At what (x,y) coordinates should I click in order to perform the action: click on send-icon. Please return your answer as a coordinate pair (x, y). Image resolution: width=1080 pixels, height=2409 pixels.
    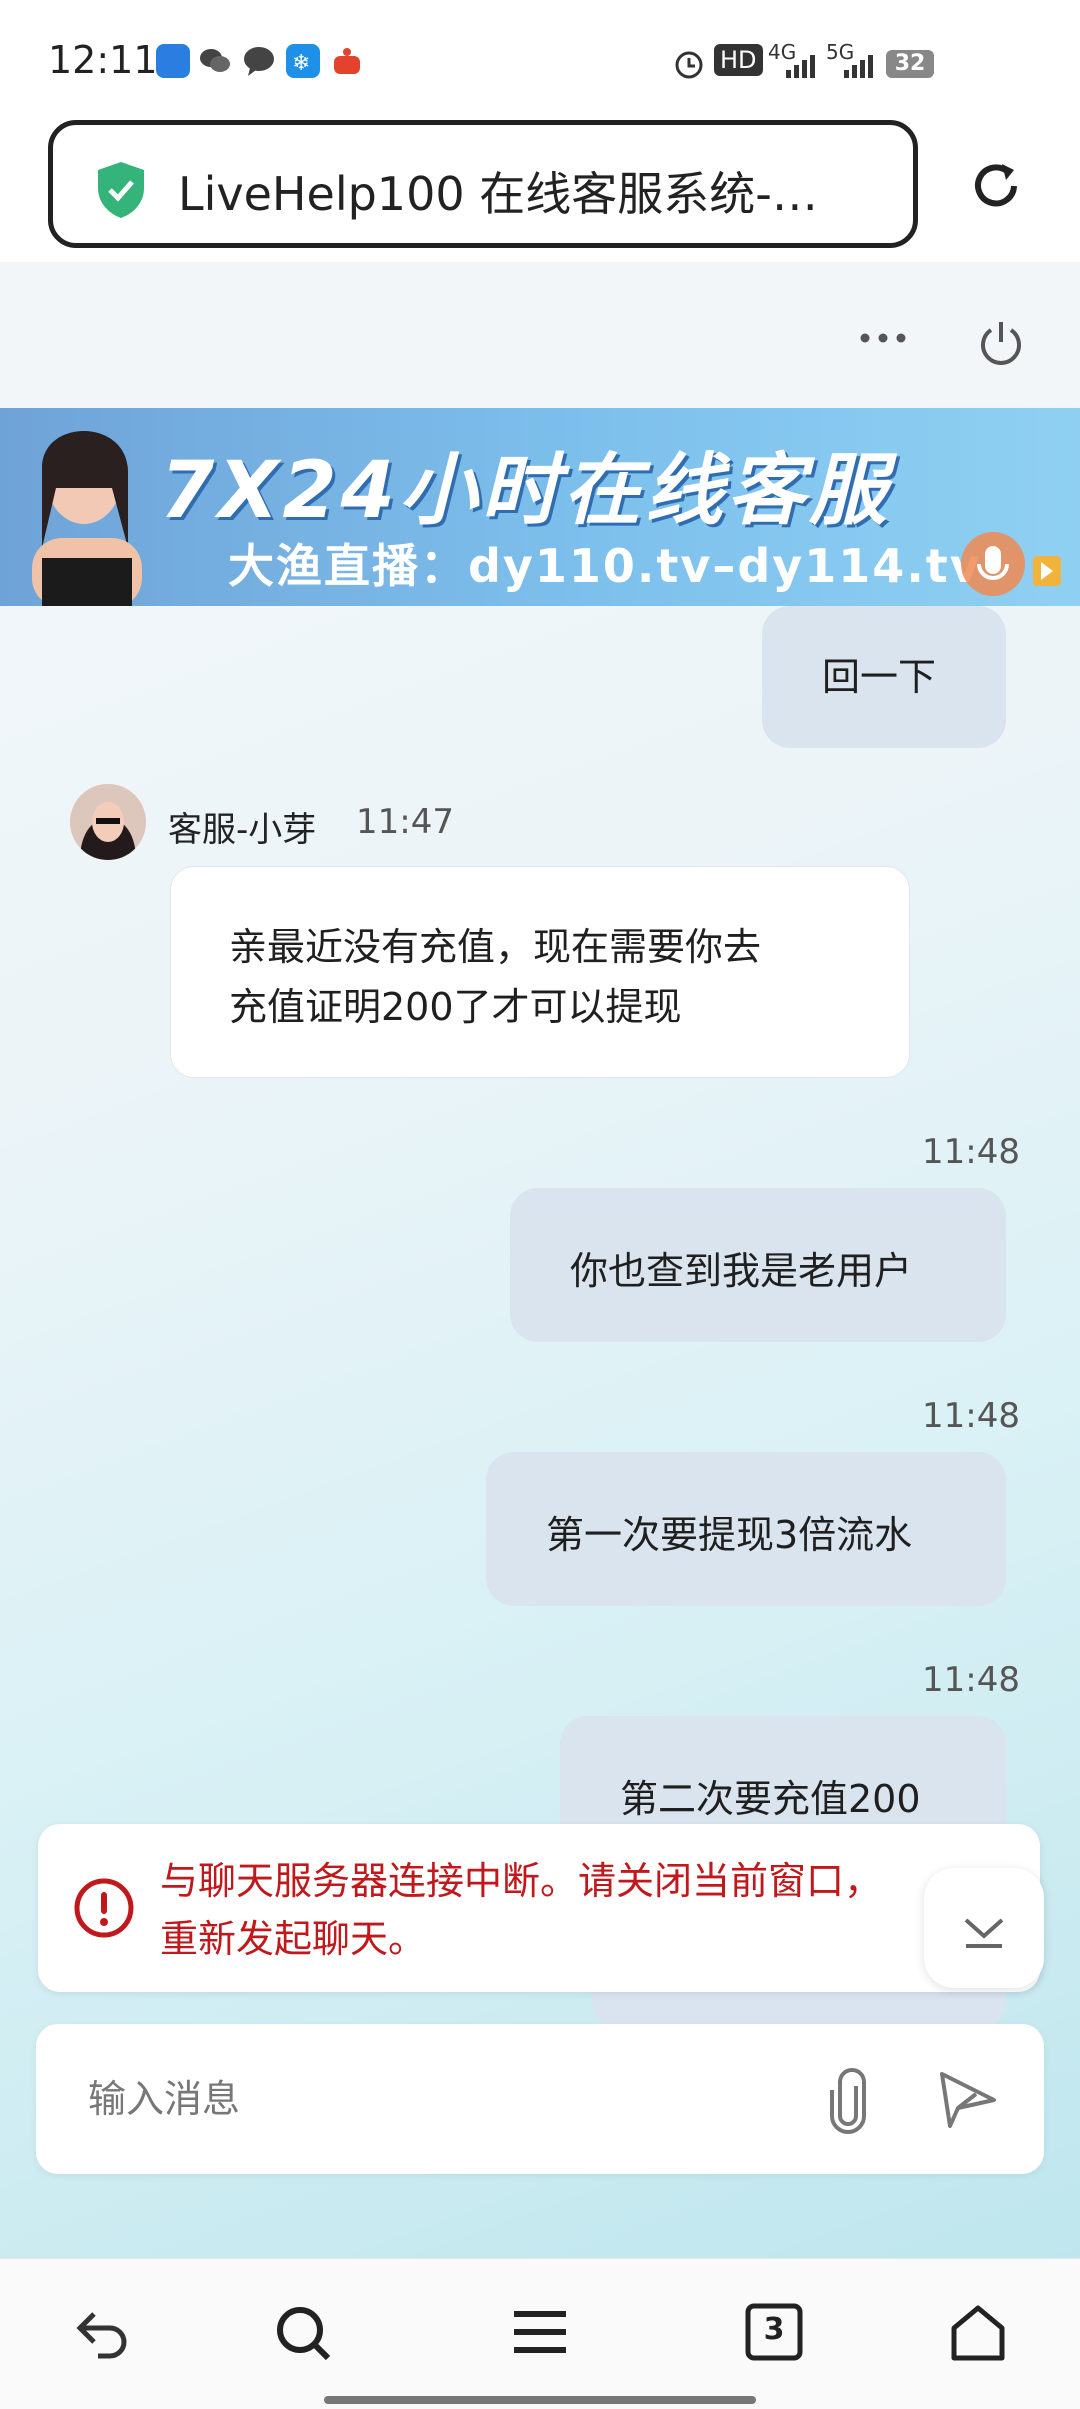
    Looking at the image, I should click on (968, 2098).